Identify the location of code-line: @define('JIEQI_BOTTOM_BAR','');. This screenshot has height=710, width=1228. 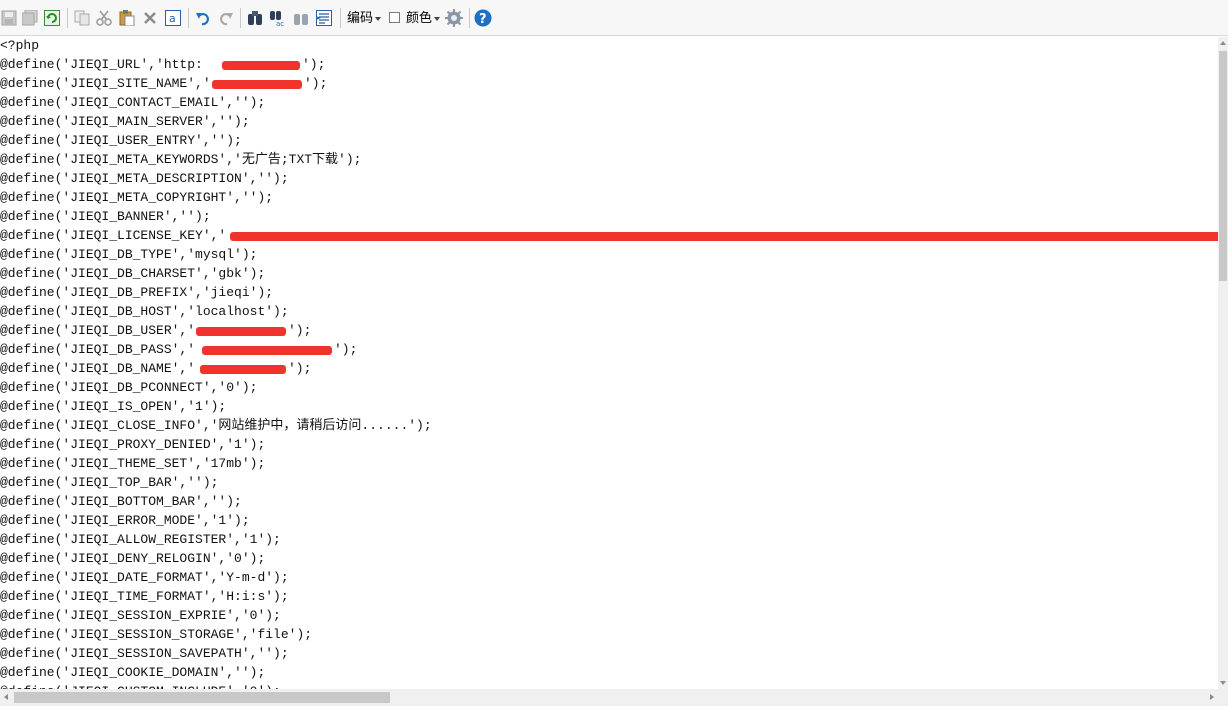
(121, 501).